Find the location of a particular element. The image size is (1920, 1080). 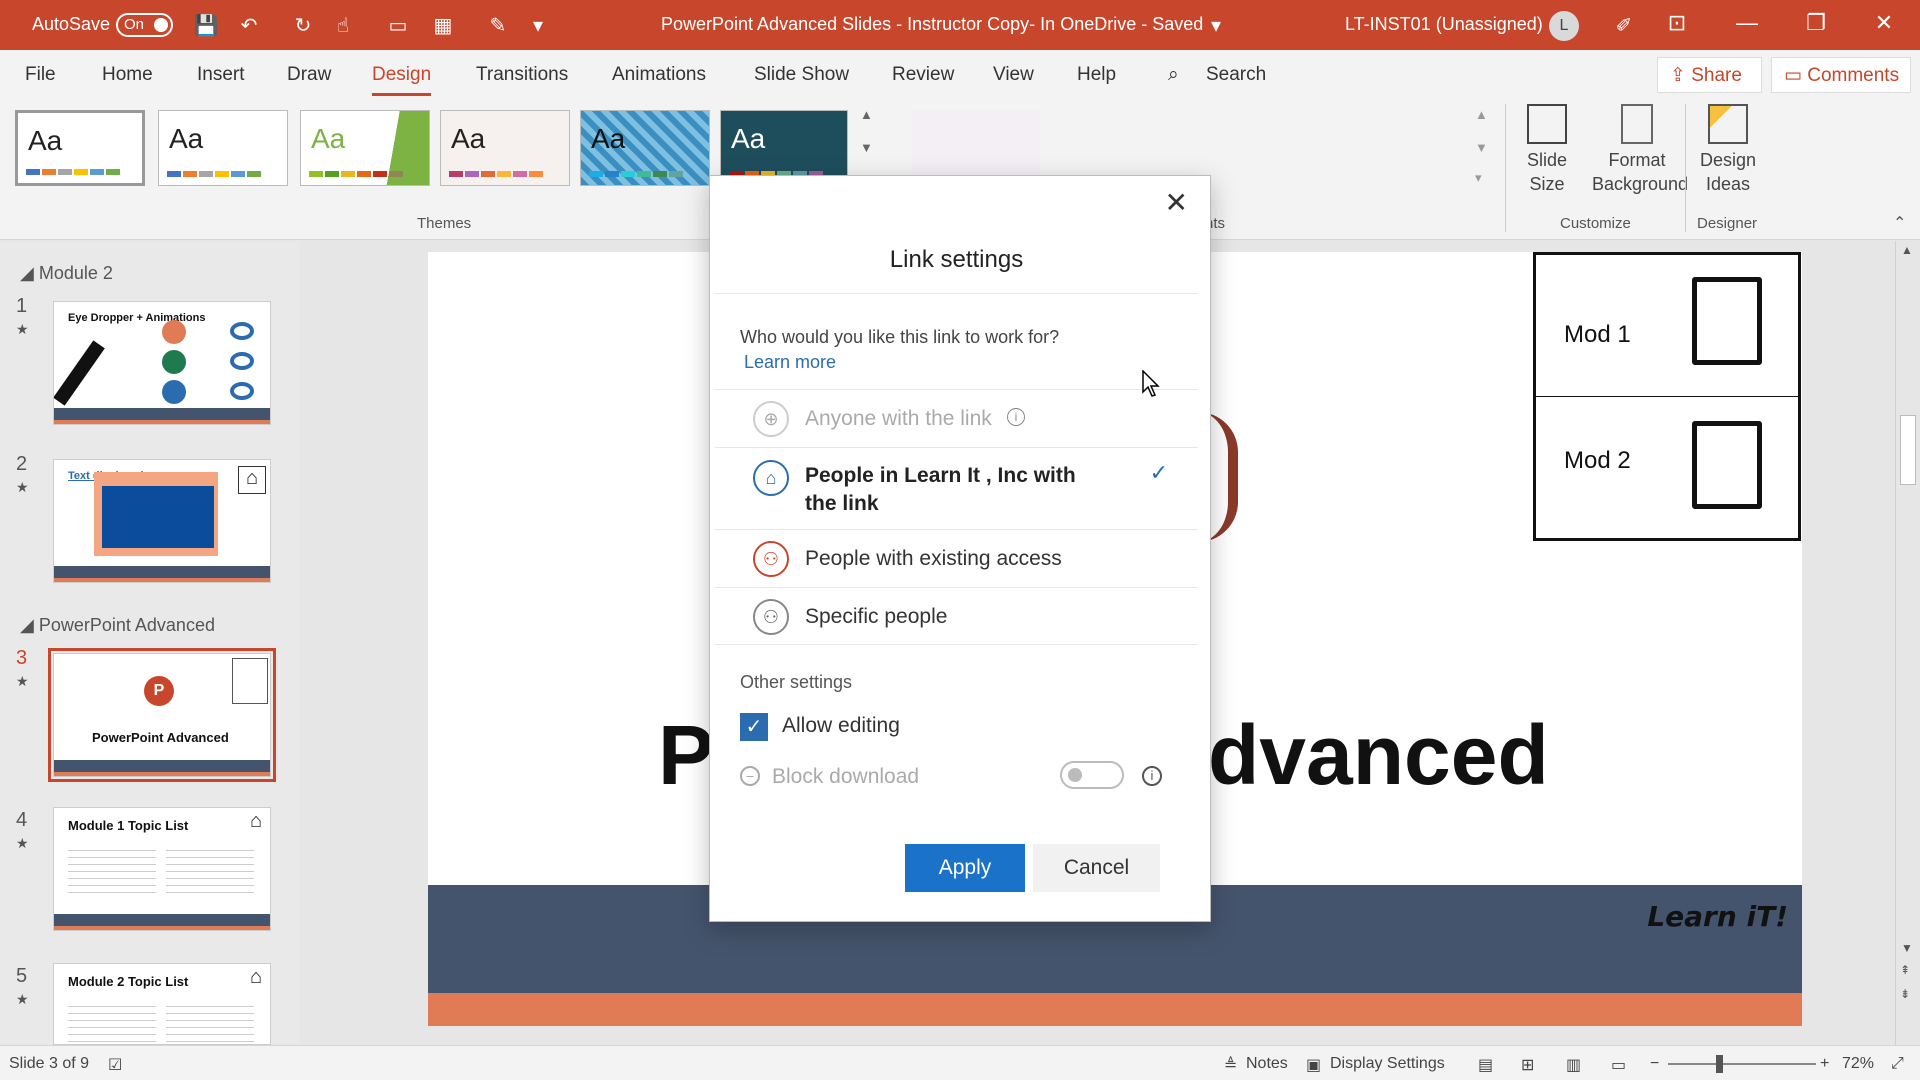

slideshow-icon: ▭ is located at coordinates (1618, 1065).